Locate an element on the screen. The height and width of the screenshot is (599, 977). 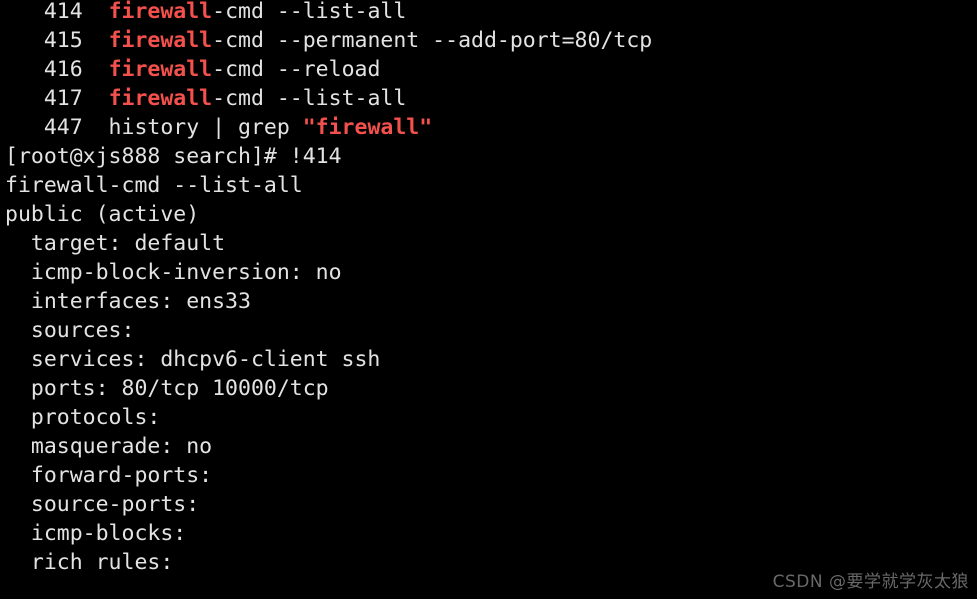
terminal-line-output-interfaces: interfaces: ens33 is located at coordinates (491, 301).